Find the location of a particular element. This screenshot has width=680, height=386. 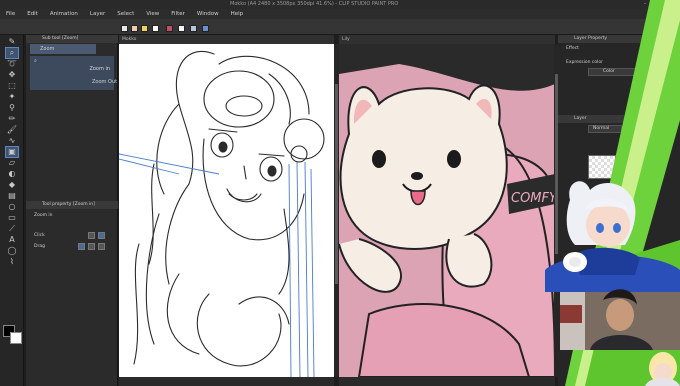

lasso-tool-icon: ➰ is located at coordinates (12, 64).